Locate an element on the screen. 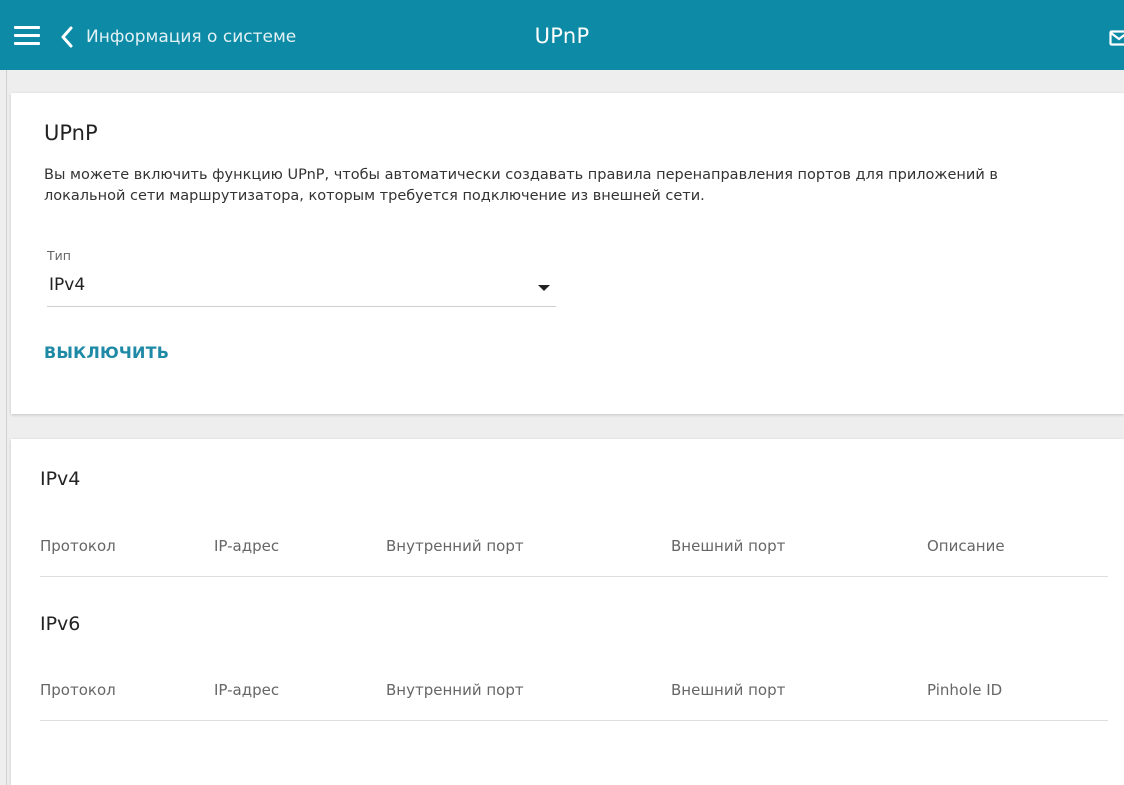  column-header: Описание is located at coordinates (966, 546).